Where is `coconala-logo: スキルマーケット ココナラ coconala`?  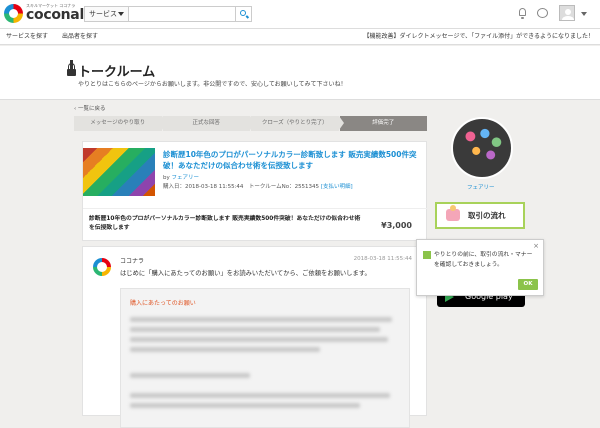
coconala-logo: スキルマーケット ココナラ coconala is located at coordinates (48, 13).